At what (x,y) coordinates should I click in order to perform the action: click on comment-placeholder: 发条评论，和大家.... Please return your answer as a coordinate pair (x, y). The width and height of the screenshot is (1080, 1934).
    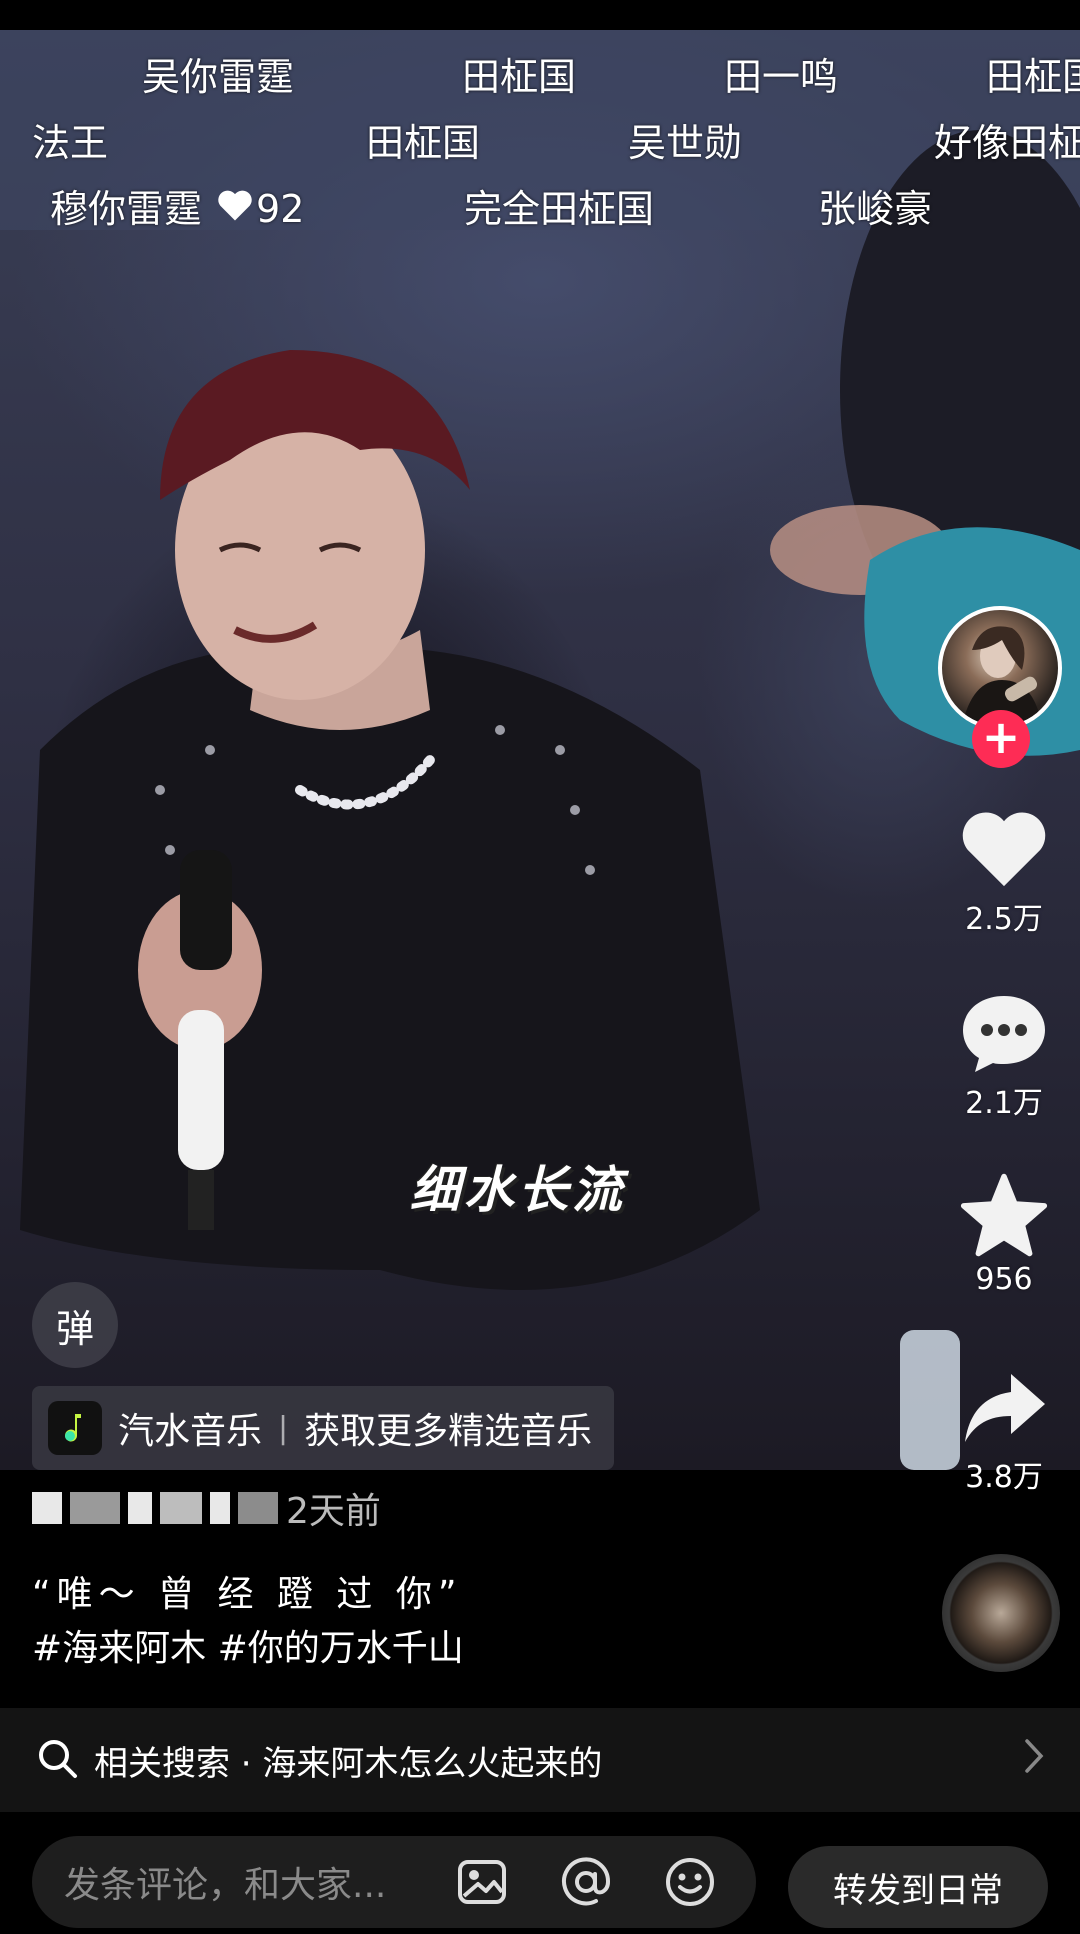
    Looking at the image, I should click on (225, 1885).